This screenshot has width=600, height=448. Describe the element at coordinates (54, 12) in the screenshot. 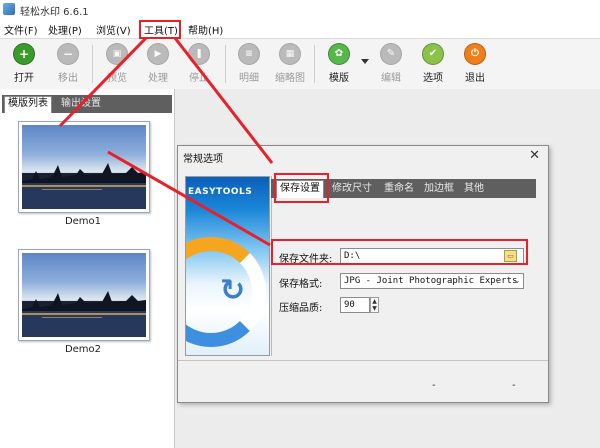

I see `window-title: 轻松水印 6.6.1` at that location.